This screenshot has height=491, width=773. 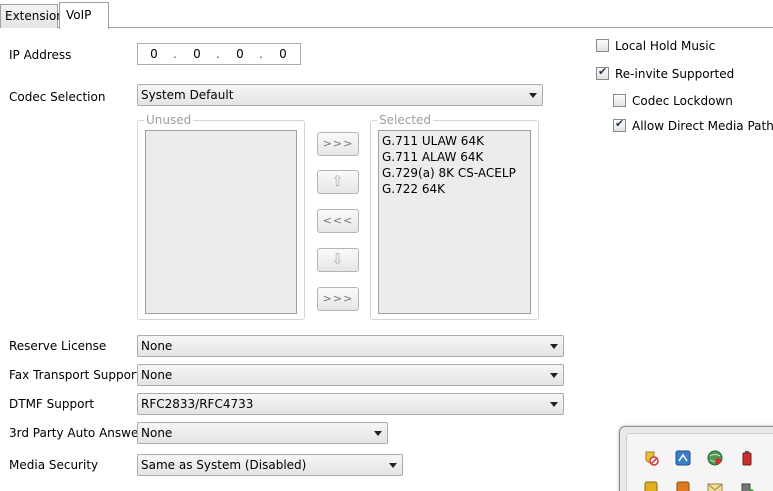 I want to click on codec-selection-value: System Default, so click(x=187, y=95).